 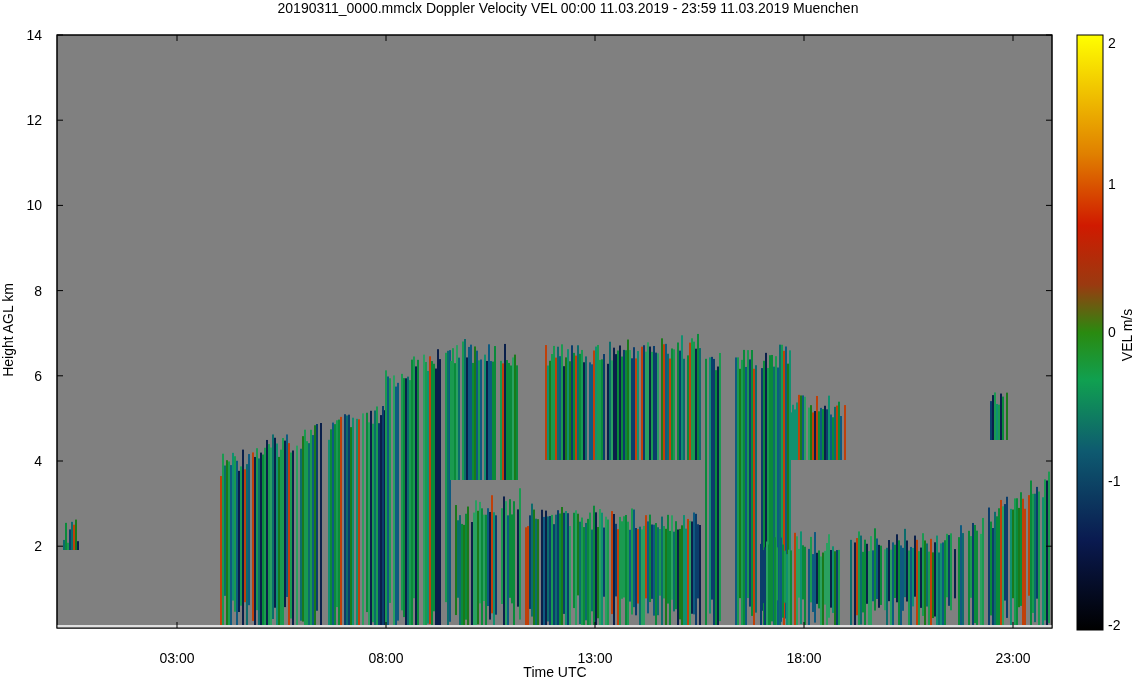 I want to click on x-axis-label: Time UTC, so click(x=555, y=671).